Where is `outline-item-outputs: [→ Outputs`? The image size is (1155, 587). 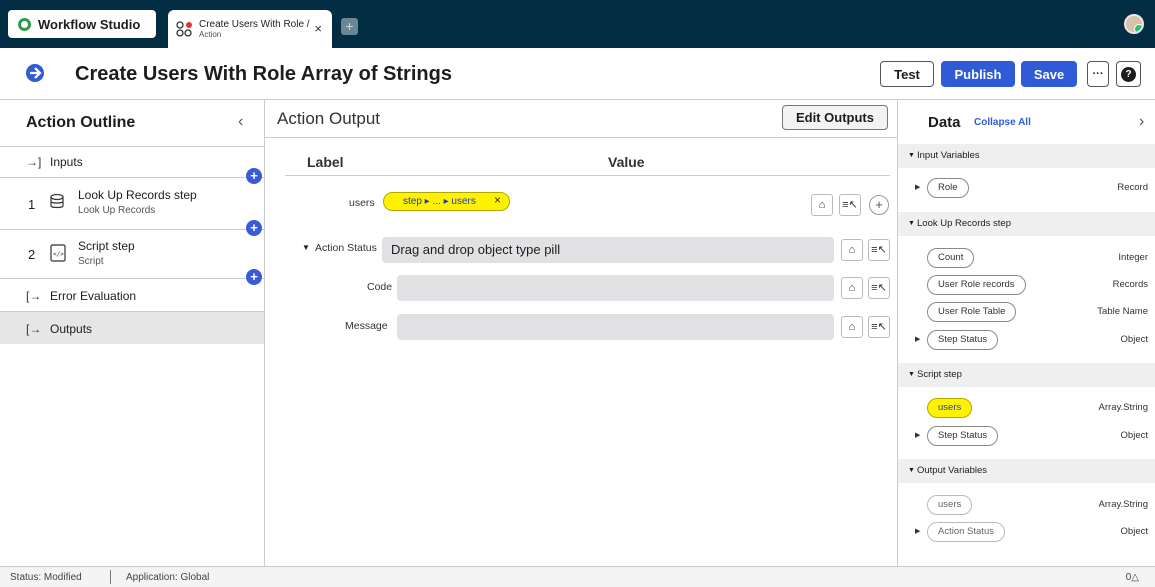 outline-item-outputs: [→ Outputs is located at coordinates (132, 327).